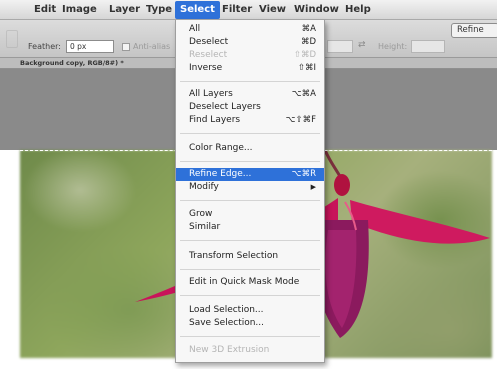 The width and height of the screenshot is (497, 369). I want to click on shortcut-label: ⌥⇧⌘F, so click(300, 120).